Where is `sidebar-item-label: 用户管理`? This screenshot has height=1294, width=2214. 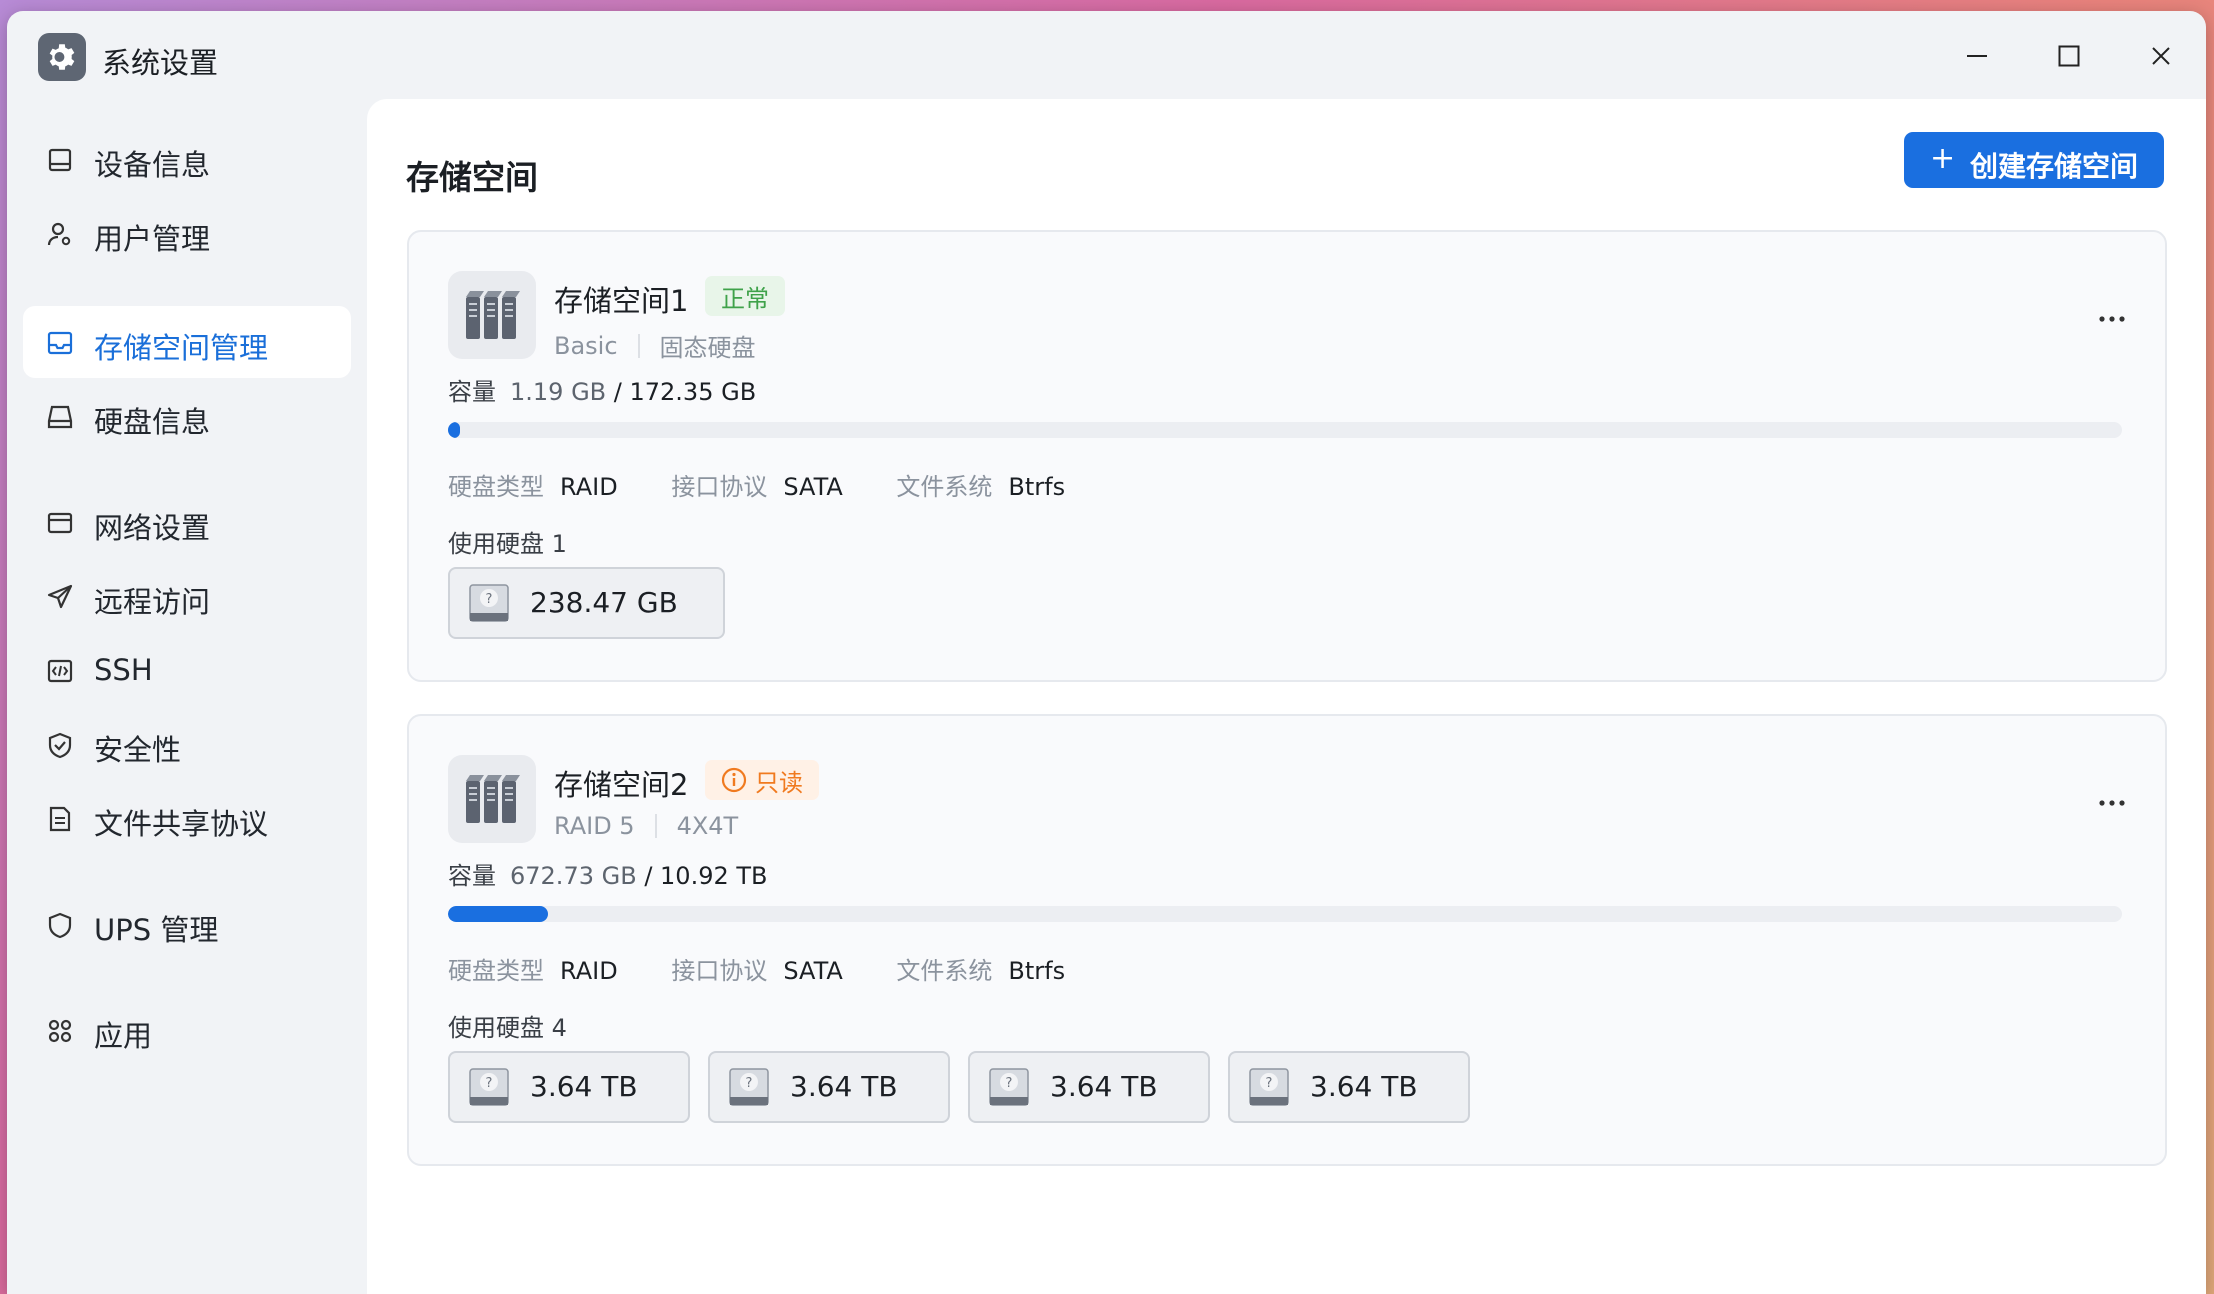 sidebar-item-label: 用户管理 is located at coordinates (152, 239).